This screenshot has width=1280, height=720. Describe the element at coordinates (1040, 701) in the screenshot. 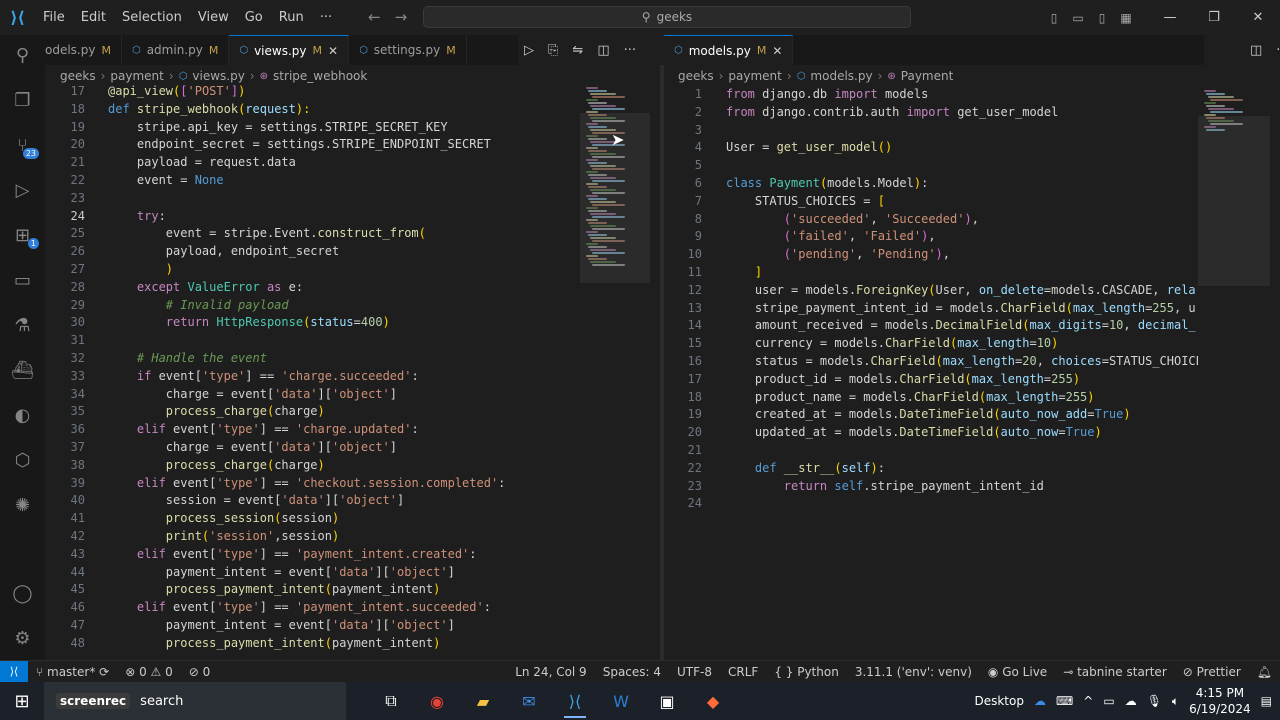

I see `onedrive-icon: ☁` at that location.